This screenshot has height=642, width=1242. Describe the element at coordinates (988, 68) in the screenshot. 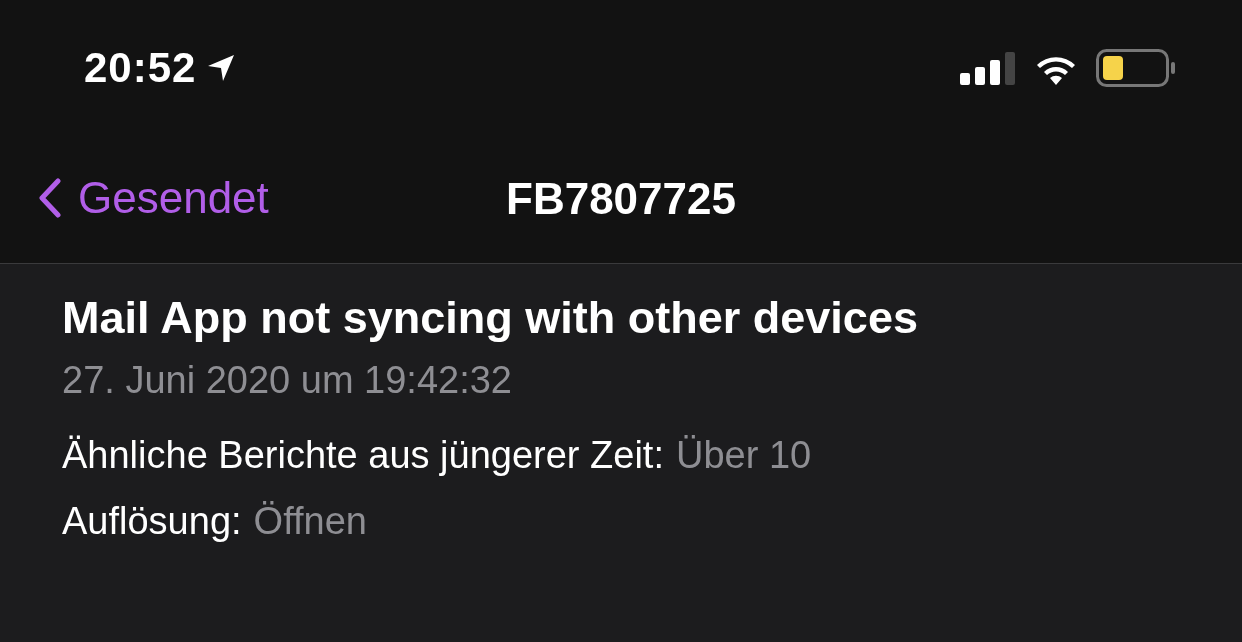

I see `signal-icon` at that location.